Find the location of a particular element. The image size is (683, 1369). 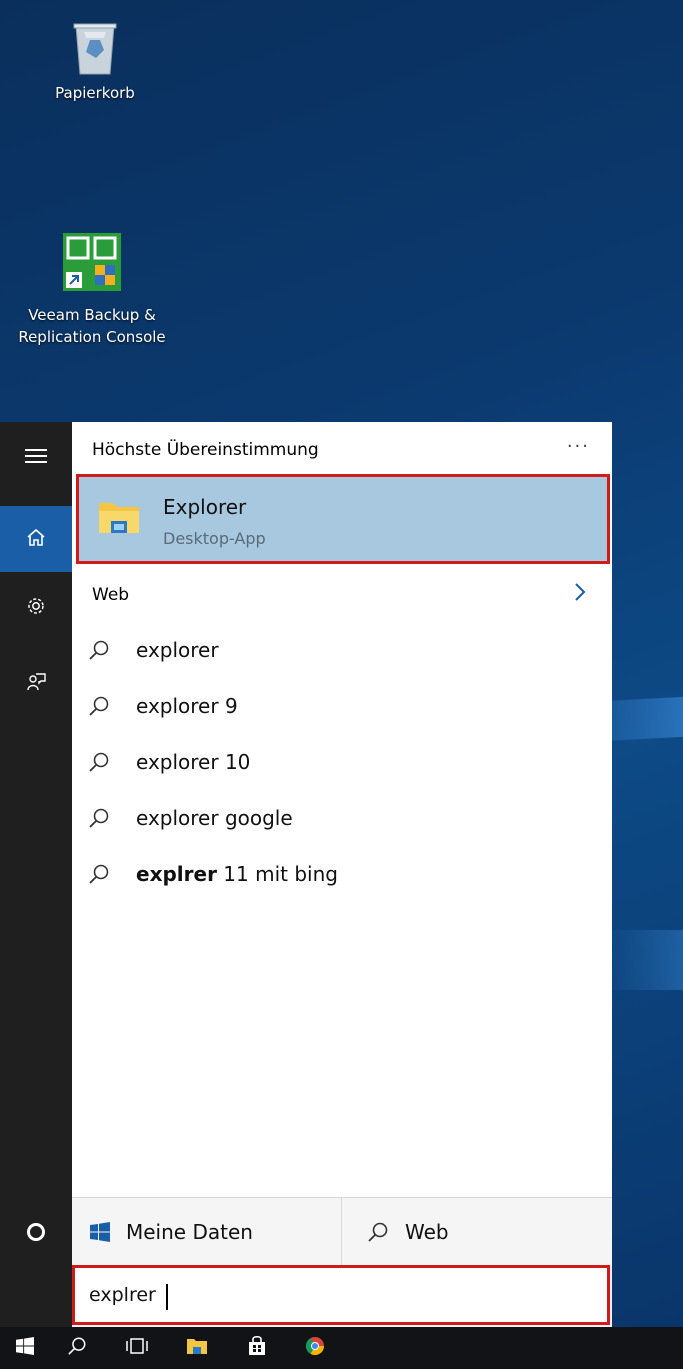

task-view-button is located at coordinates (137, 1348).